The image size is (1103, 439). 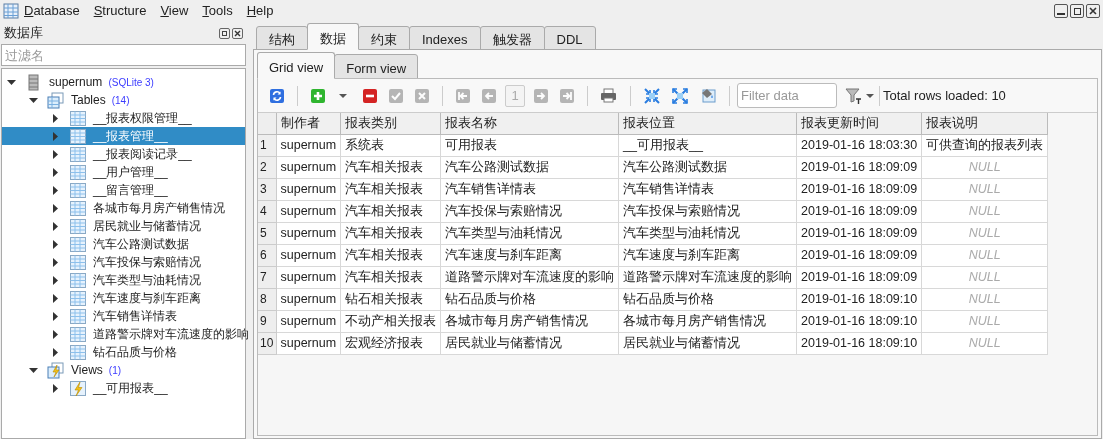 What do you see at coordinates (267, 255) in the screenshot?
I see `row-number: 6` at bounding box center [267, 255].